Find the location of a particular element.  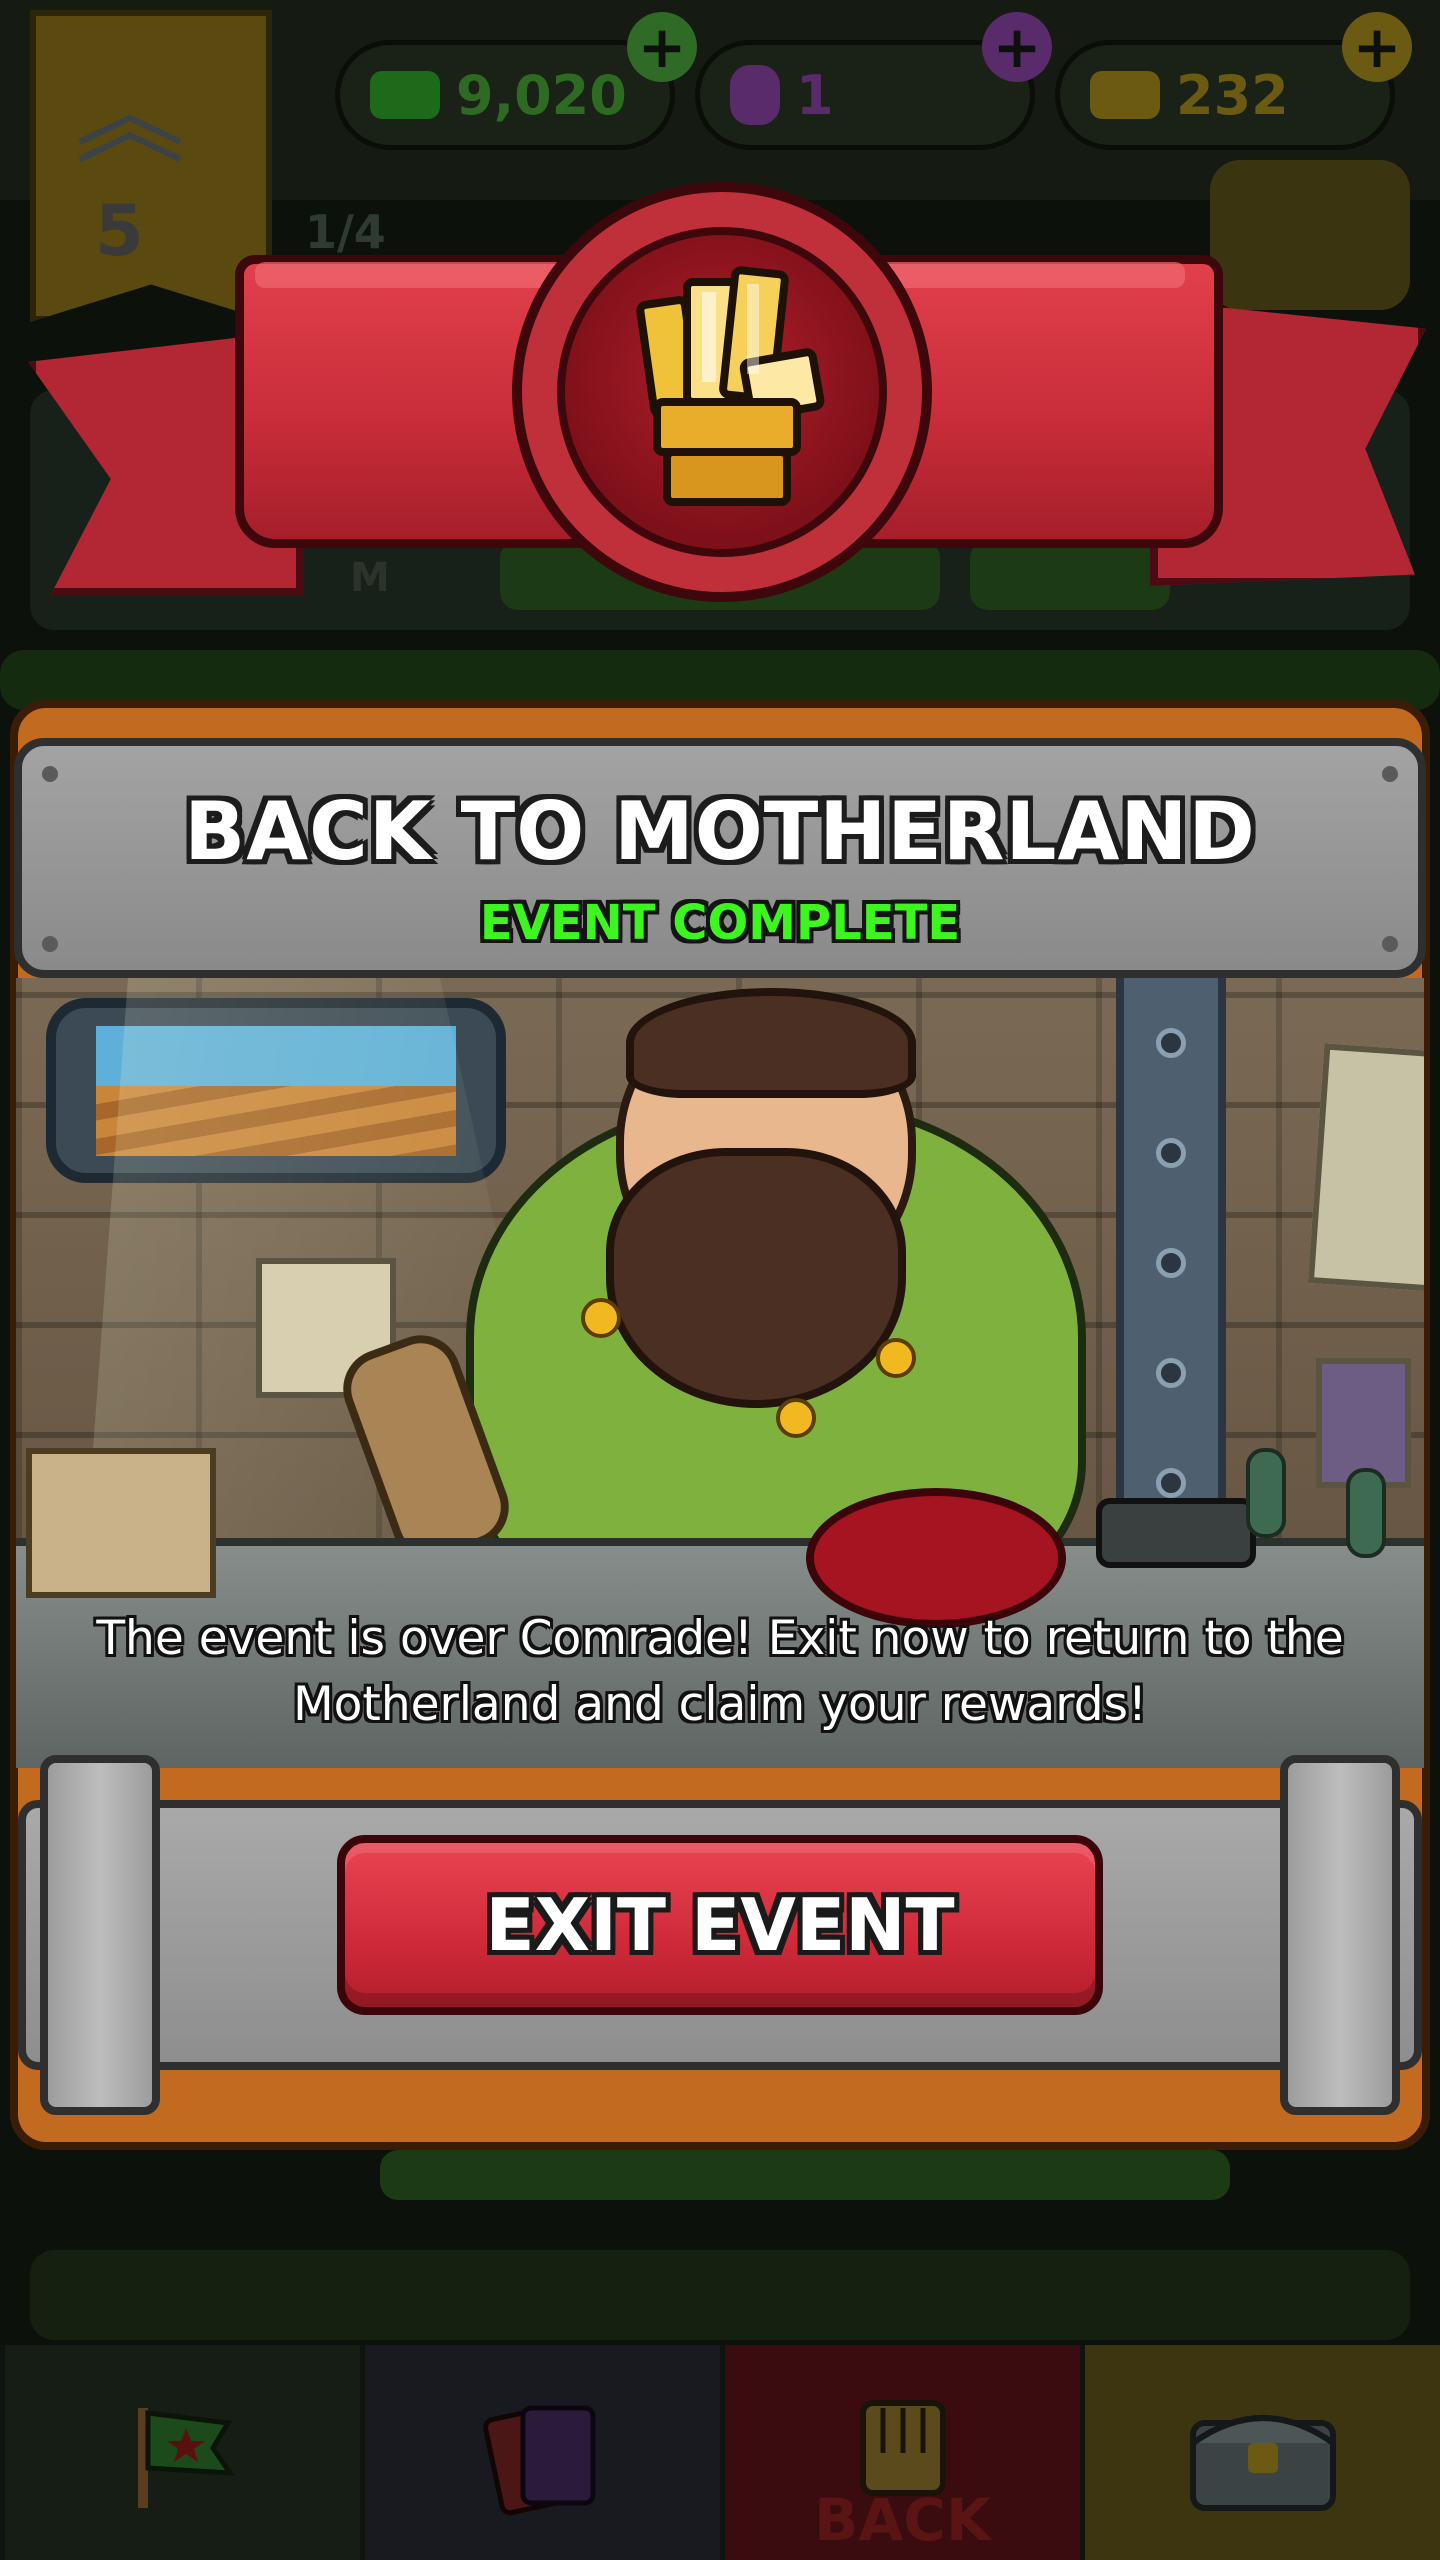

event-message-line-2: Motherland and claim your rewards! is located at coordinates (720, 1704).